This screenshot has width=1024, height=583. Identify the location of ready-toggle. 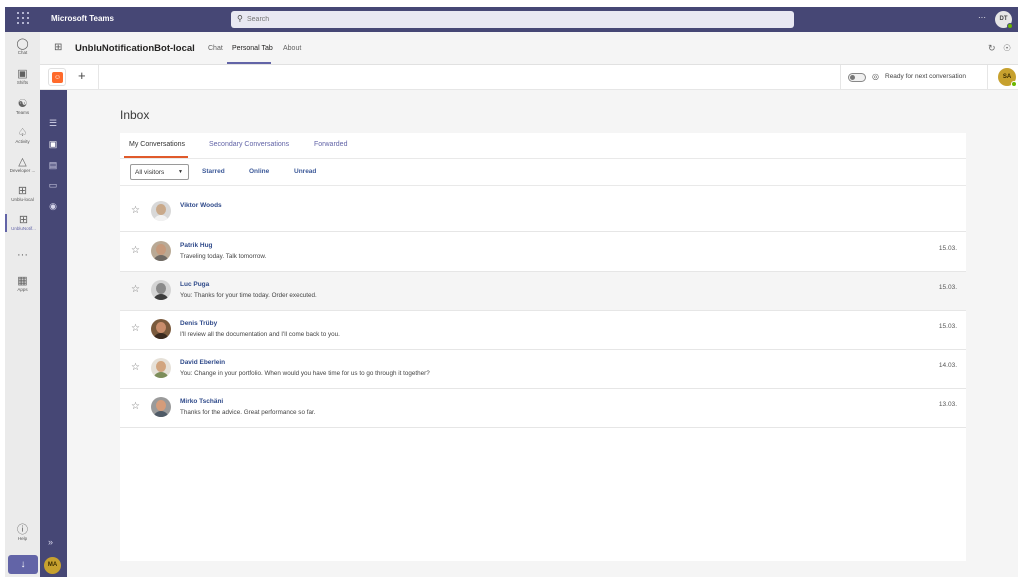
(857, 77).